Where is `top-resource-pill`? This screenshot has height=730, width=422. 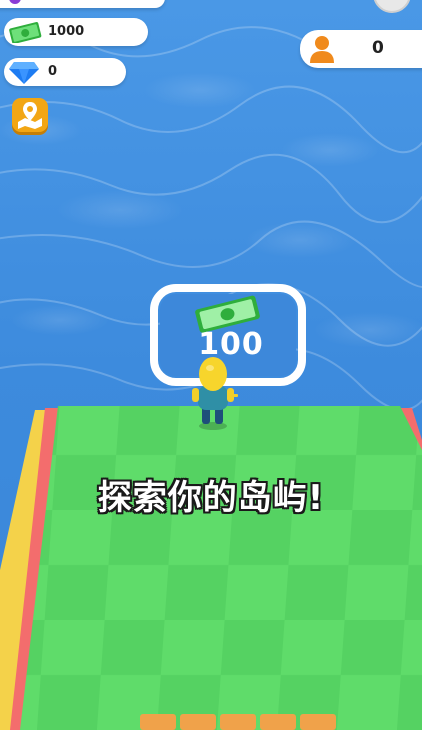 top-resource-pill is located at coordinates (82, 4).